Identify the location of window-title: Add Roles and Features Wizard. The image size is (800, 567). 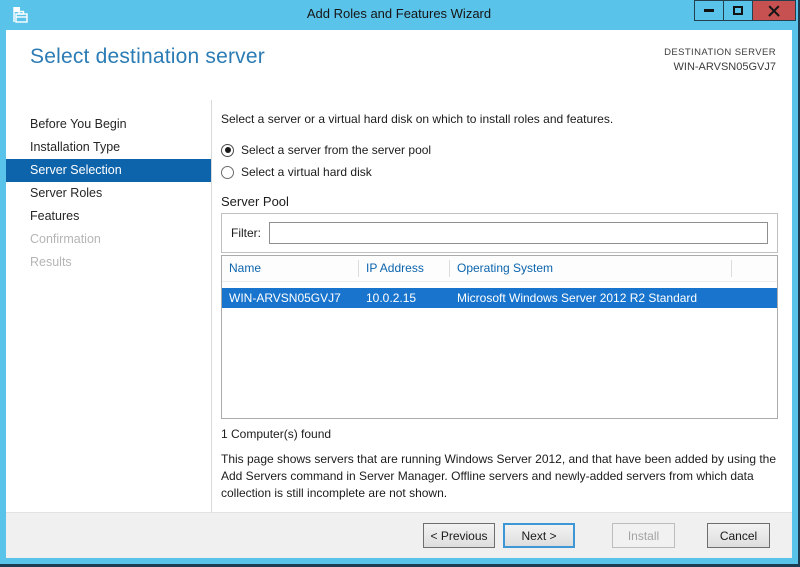
(399, 13).